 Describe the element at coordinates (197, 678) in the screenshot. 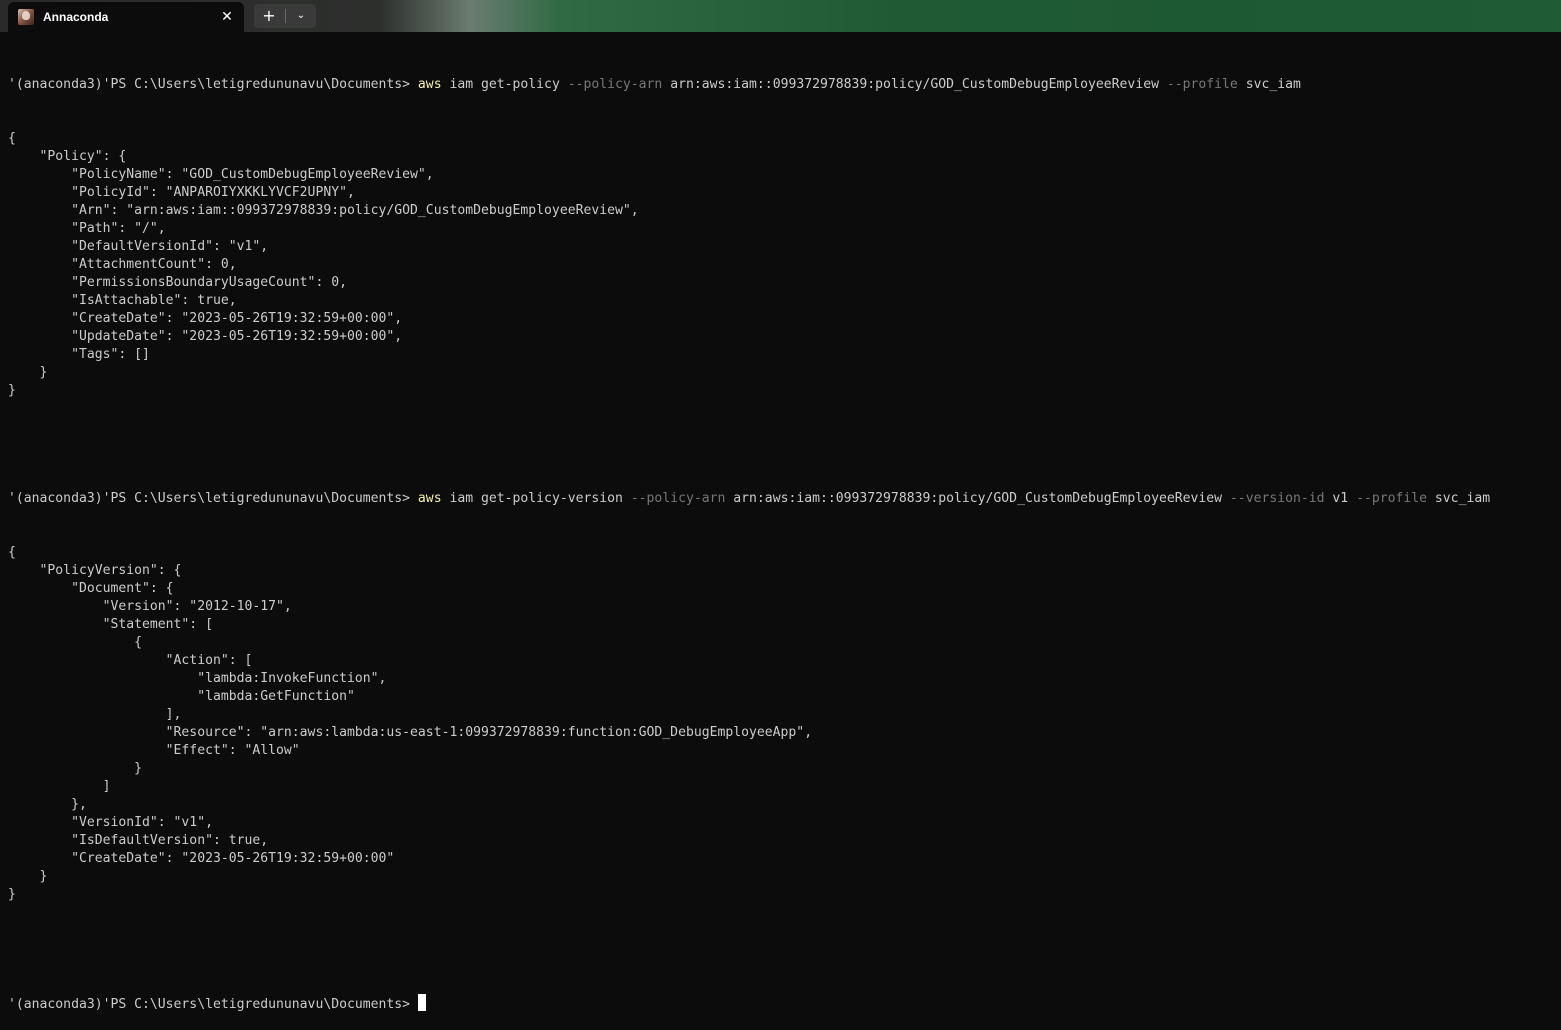

I see `output-line: "lambda:InvokeFunction",` at that location.